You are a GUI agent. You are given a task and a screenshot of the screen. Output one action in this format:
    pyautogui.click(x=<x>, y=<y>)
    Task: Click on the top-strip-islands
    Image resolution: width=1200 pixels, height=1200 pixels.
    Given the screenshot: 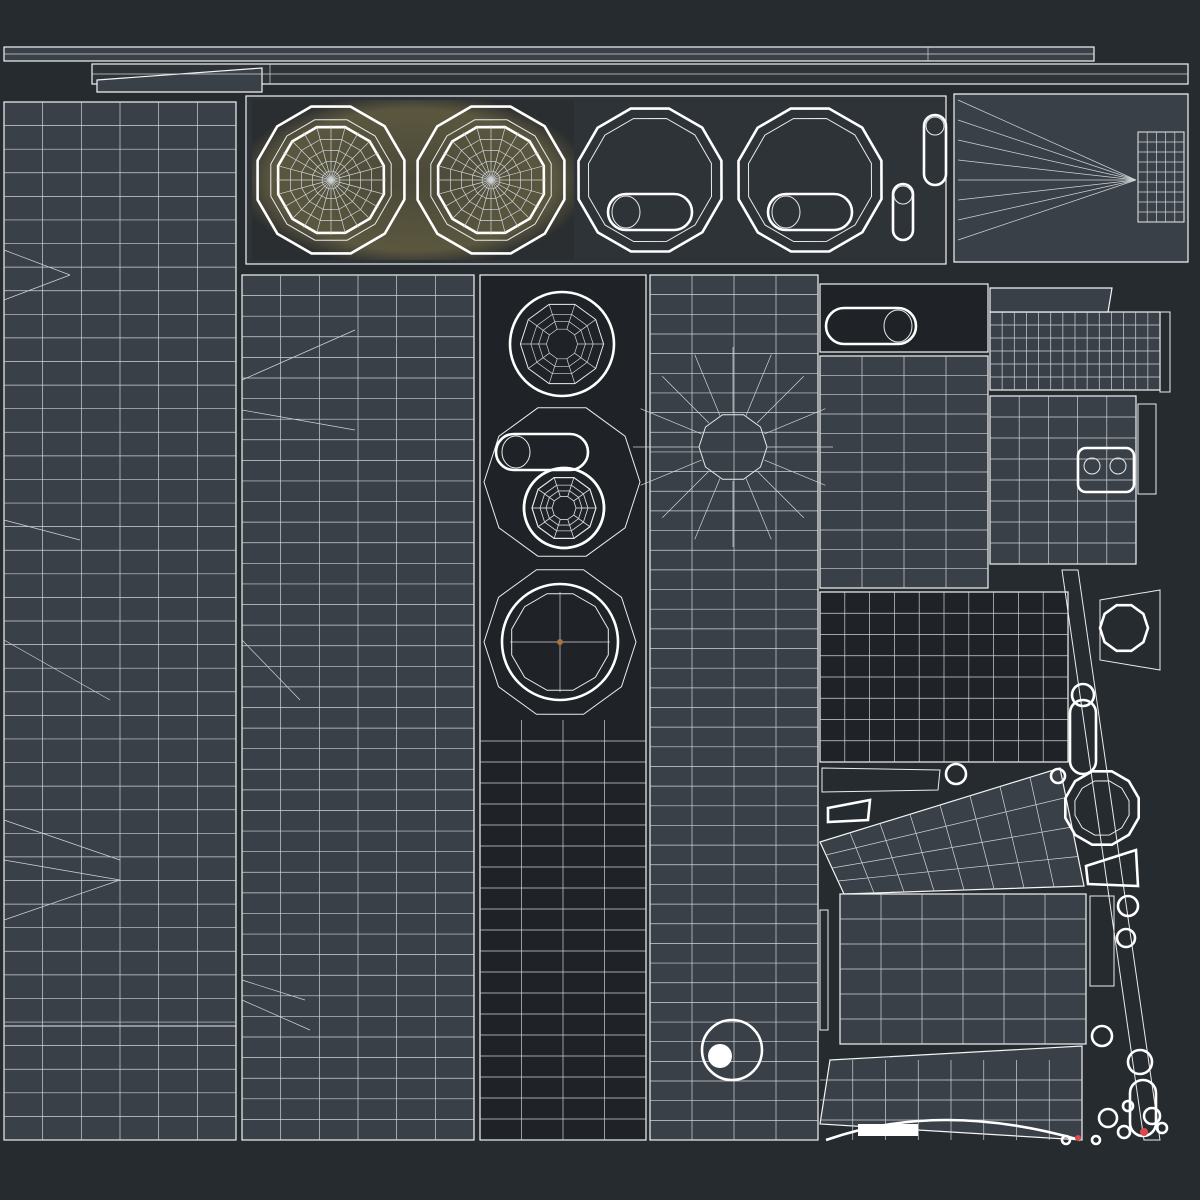 What is the action you would take?
    pyautogui.click(x=596, y=69)
    